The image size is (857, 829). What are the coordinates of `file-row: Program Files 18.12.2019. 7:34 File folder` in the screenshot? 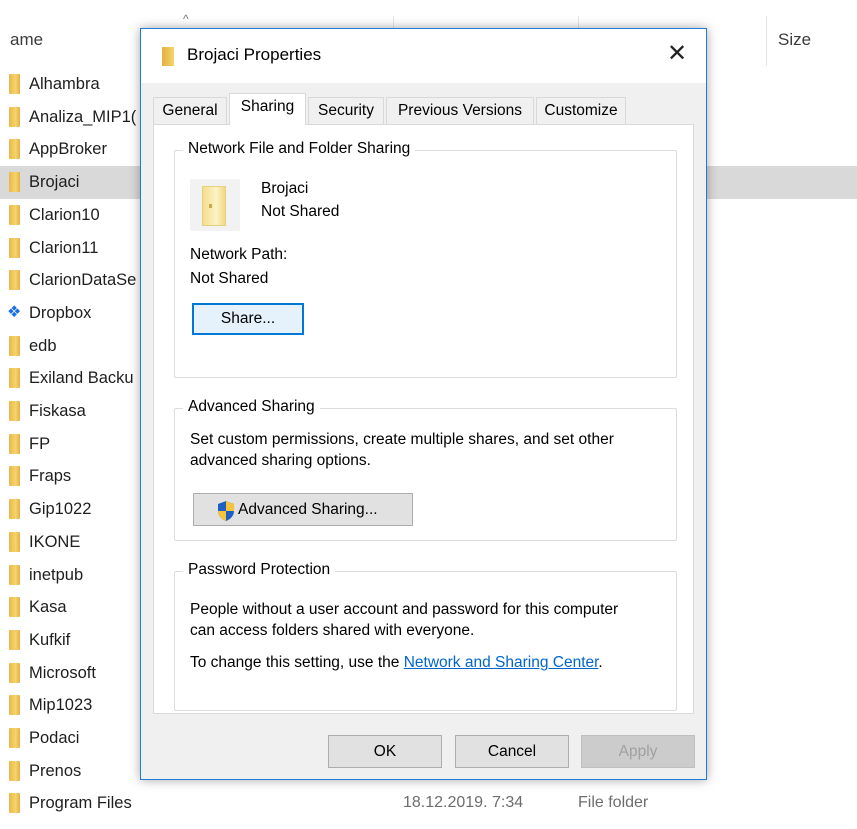 It's located at (428, 803).